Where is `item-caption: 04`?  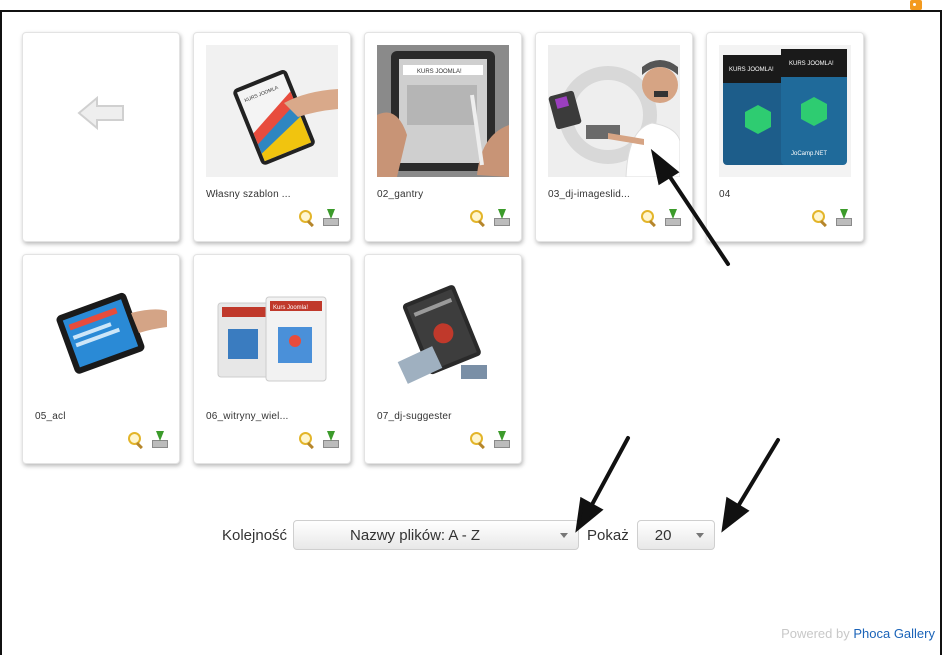
item-caption: 04 is located at coordinates (785, 194).